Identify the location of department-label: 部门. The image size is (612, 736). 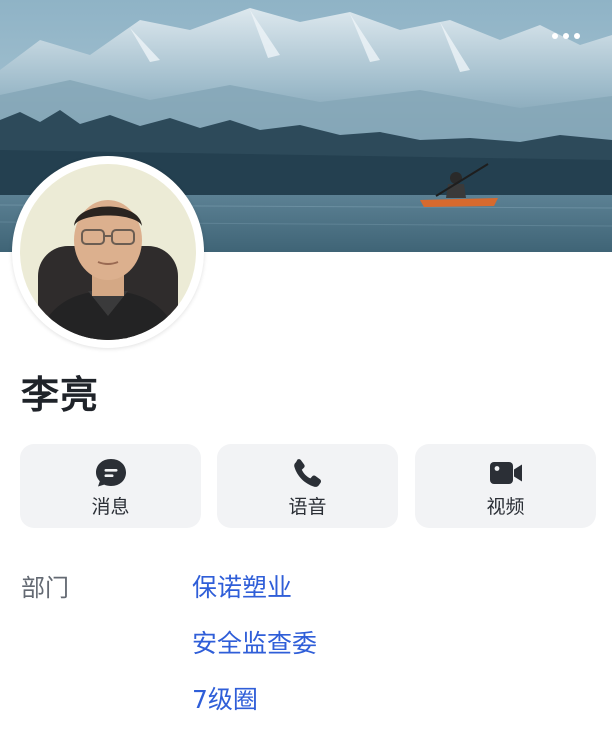
(45, 588).